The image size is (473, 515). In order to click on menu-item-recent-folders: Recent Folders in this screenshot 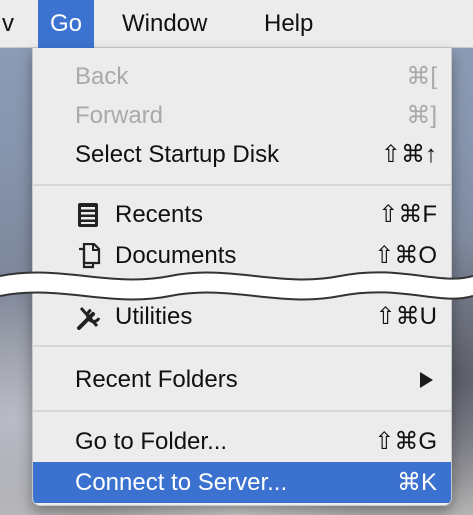, I will do `click(242, 379)`.